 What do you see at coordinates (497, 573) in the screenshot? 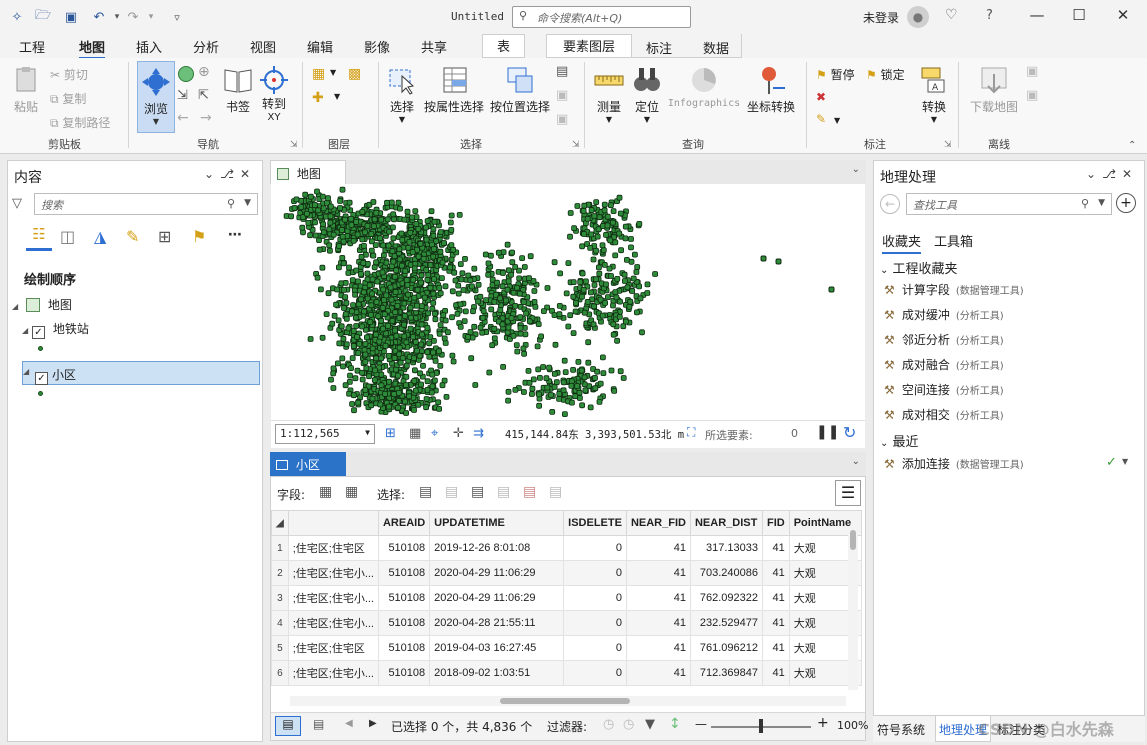
I see `table-cell: 2020-04-29 11:06:29` at bounding box center [497, 573].